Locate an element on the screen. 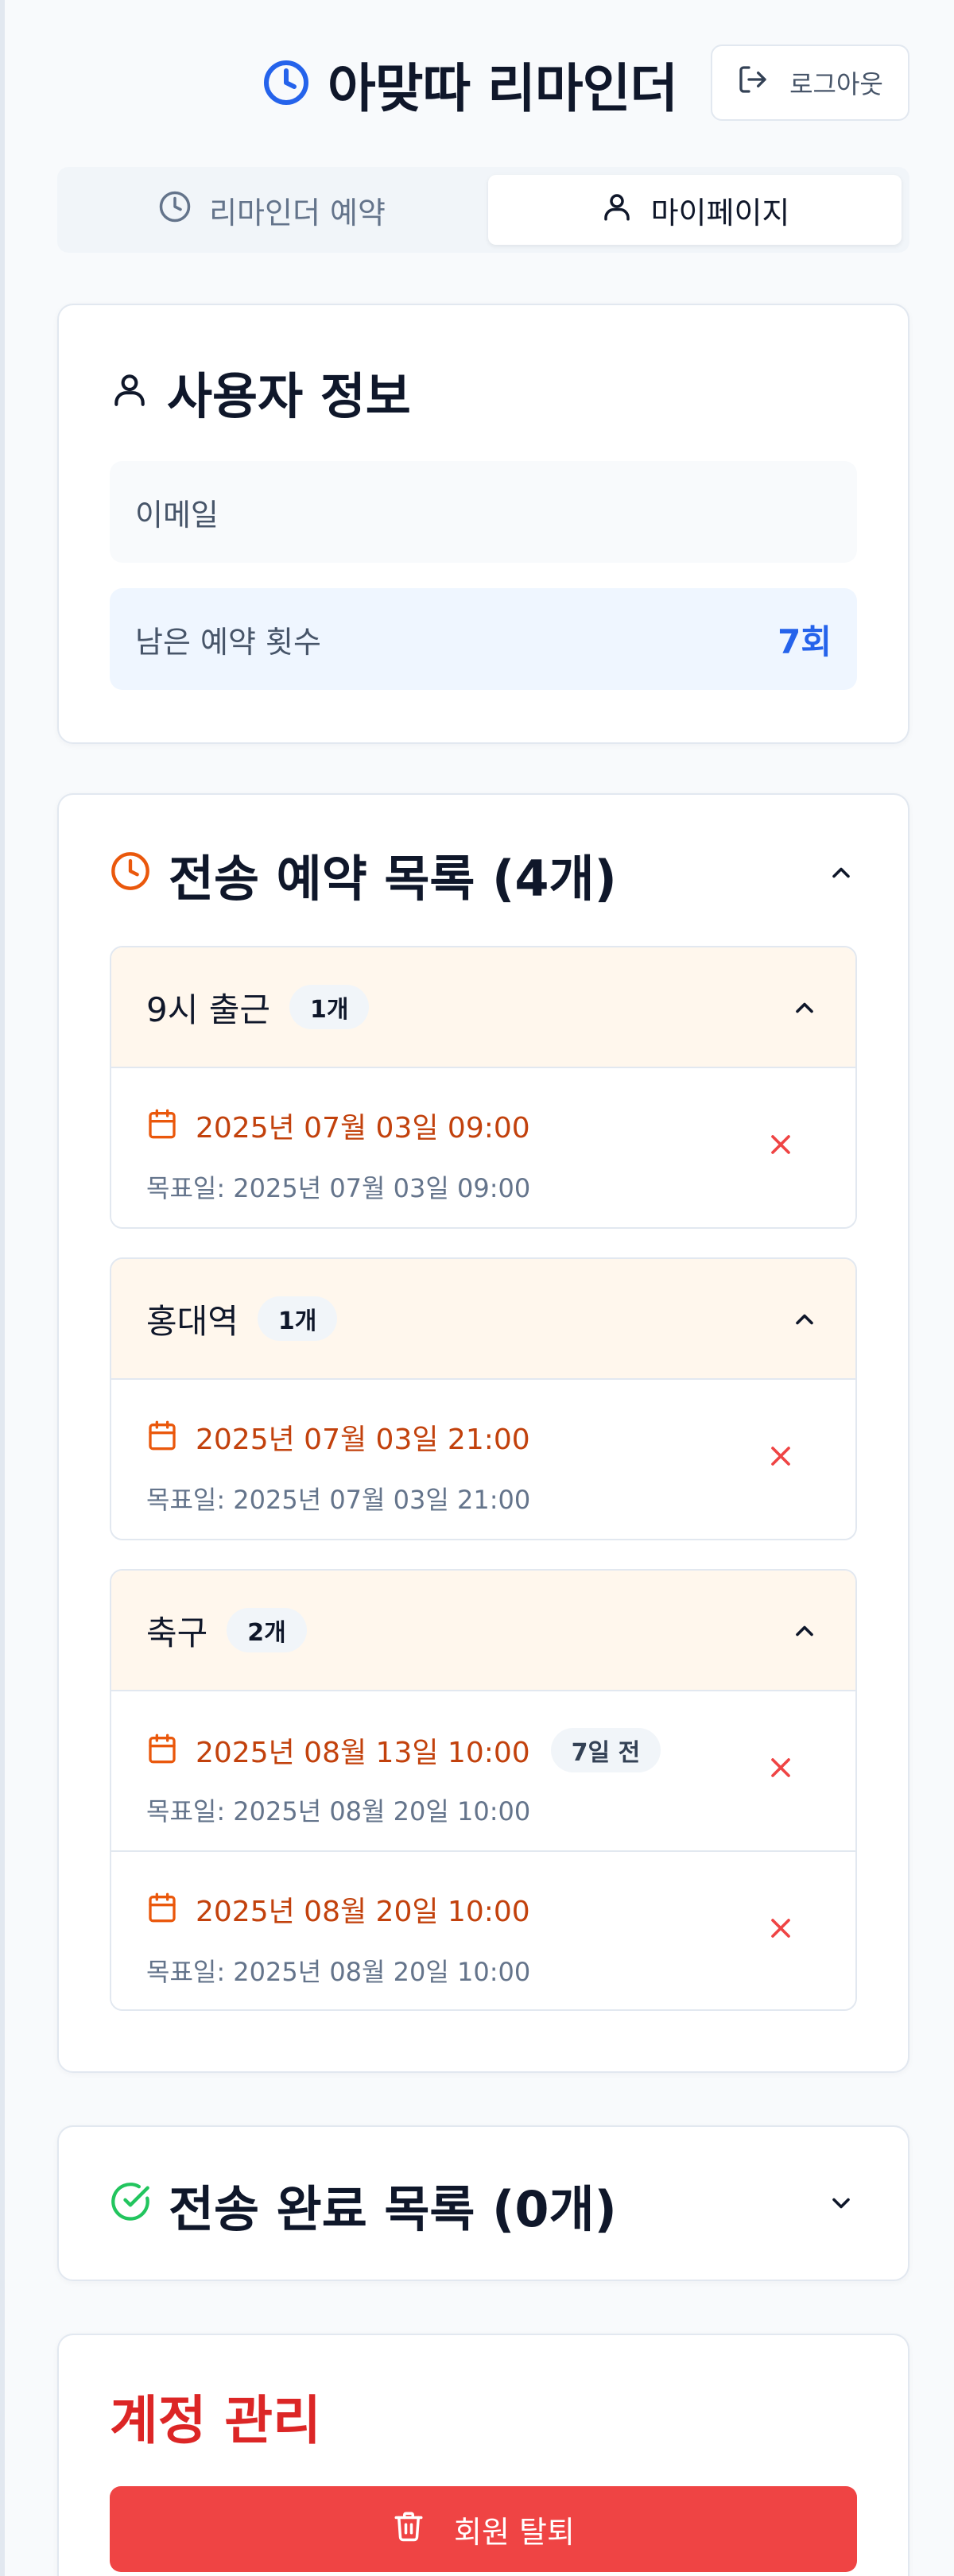 This screenshot has height=2576, width=954. reminder-item: 2025년 08월 20일 10:00 목표일 is located at coordinates (483, 1929).